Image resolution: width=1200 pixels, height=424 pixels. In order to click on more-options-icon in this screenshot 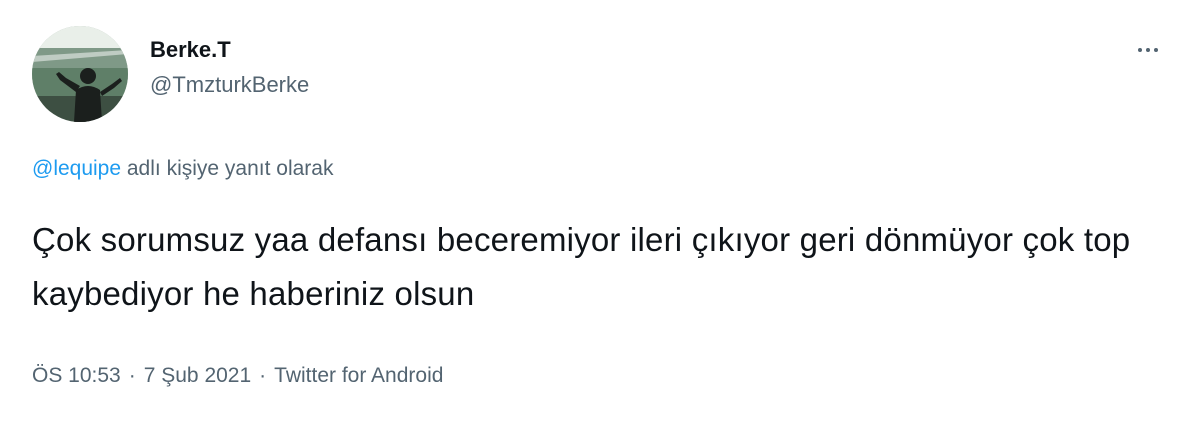, I will do `click(1148, 50)`.